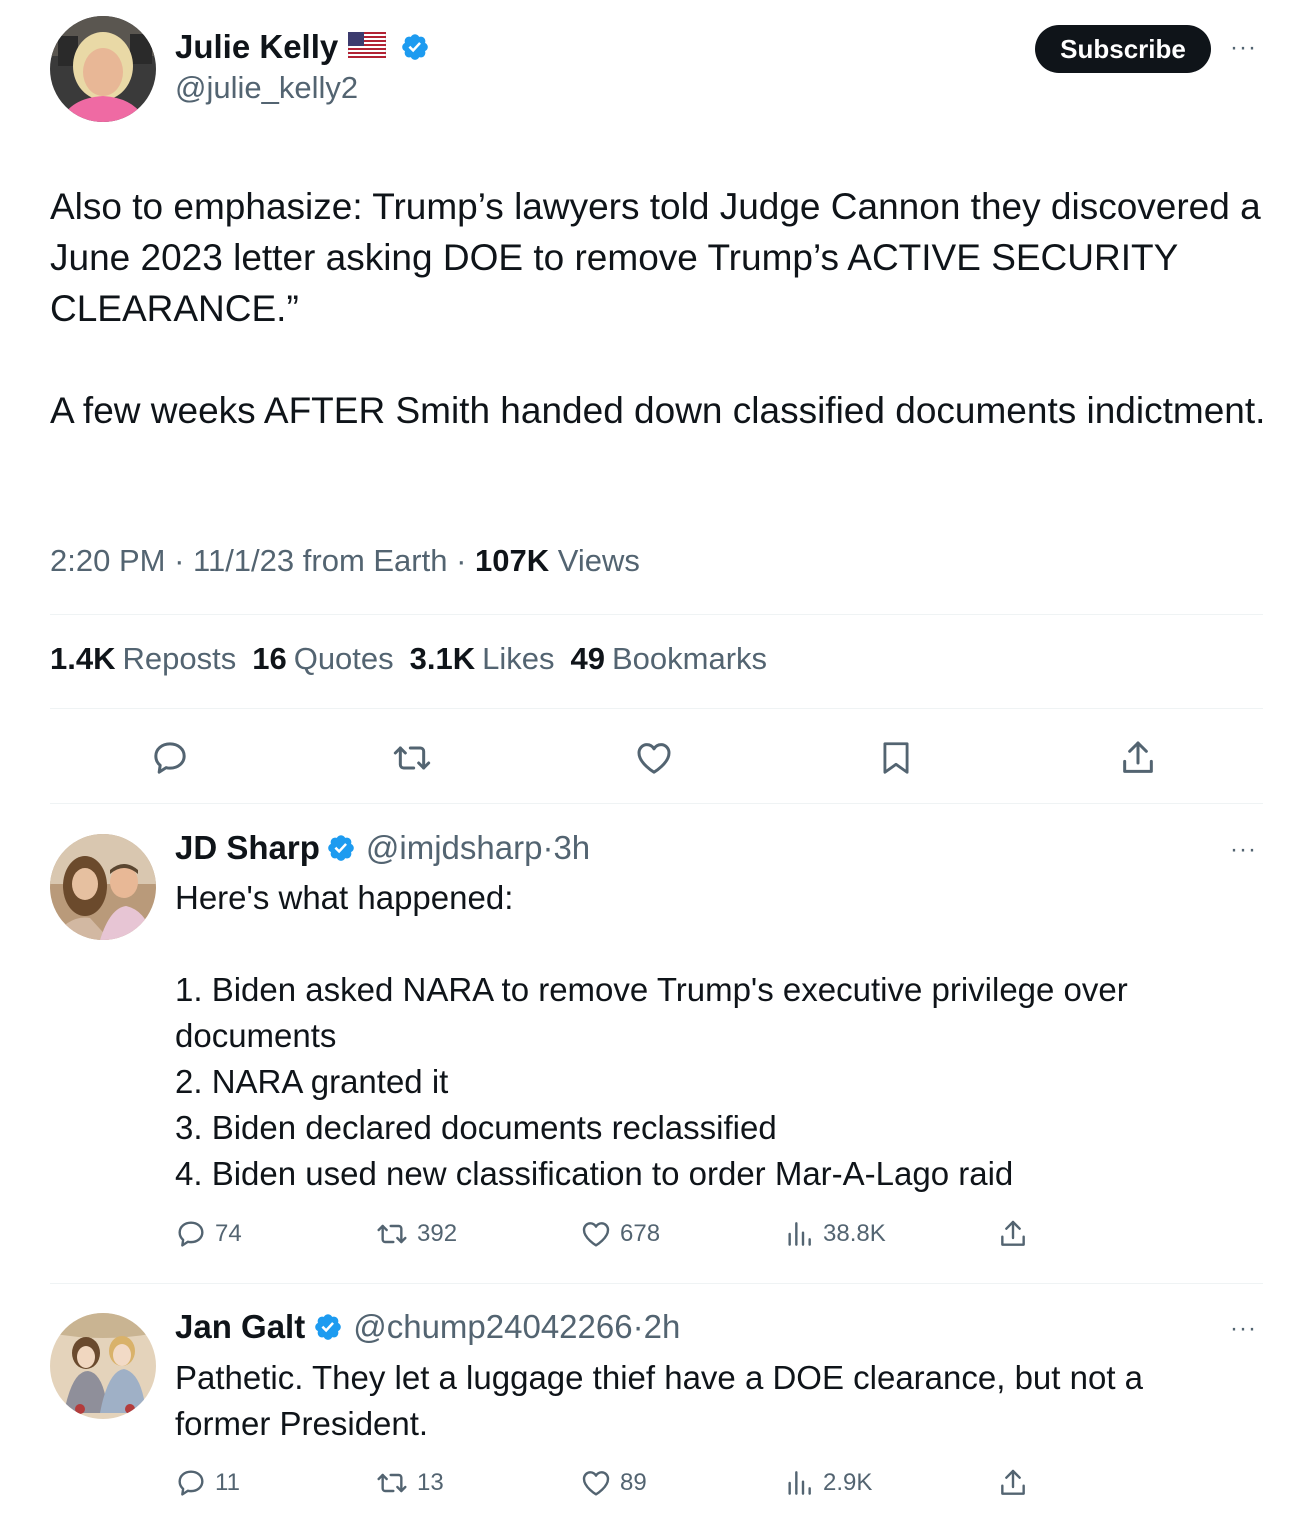 Image resolution: width=1304 pixels, height=1529 pixels. I want to click on reply-author-handle: @imjdsharp, so click(454, 848).